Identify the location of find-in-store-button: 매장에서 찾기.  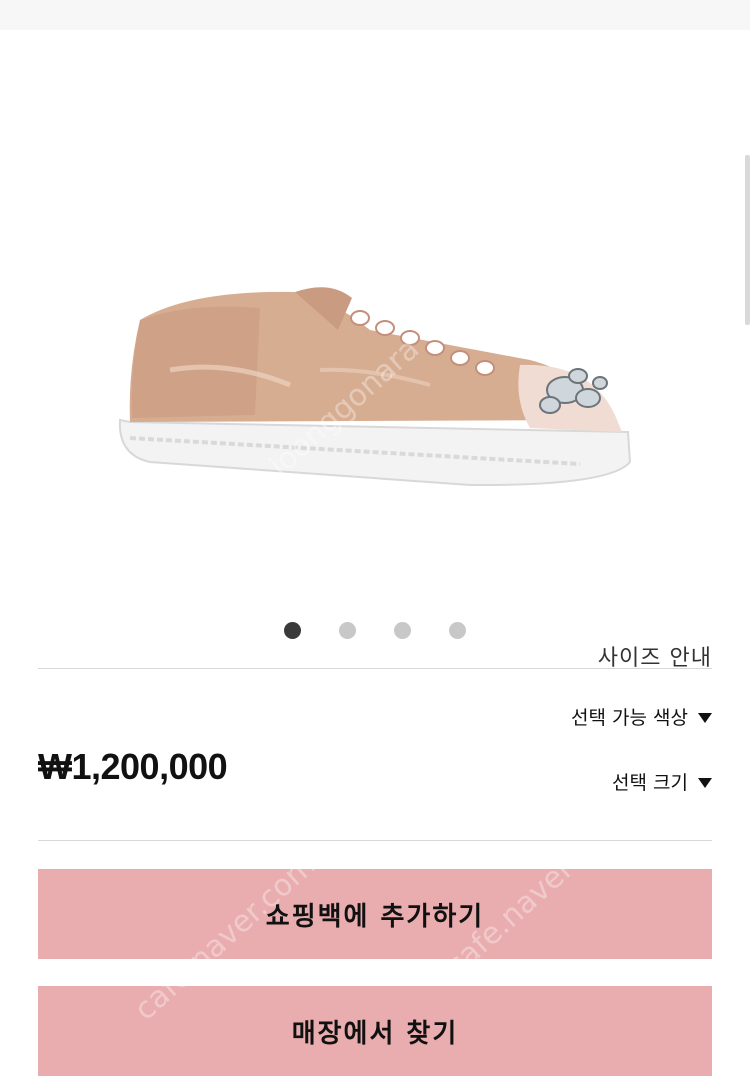
(375, 1031).